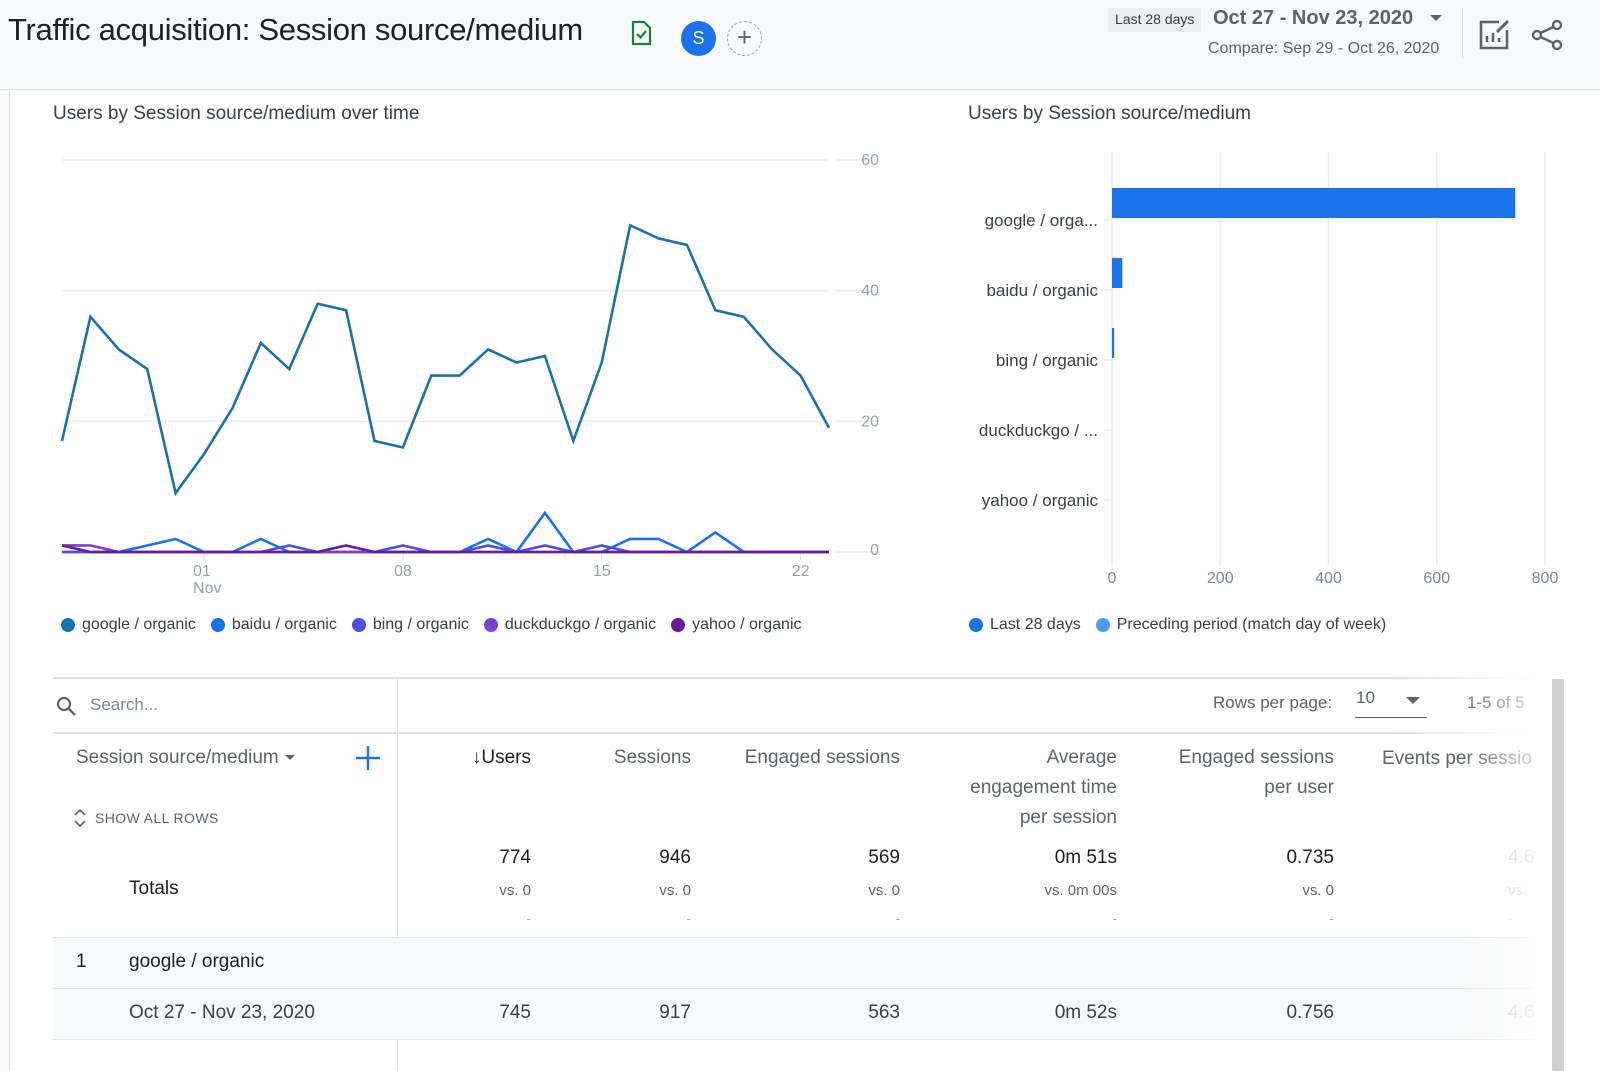  I want to click on y-tick-label: 20, so click(870, 421).